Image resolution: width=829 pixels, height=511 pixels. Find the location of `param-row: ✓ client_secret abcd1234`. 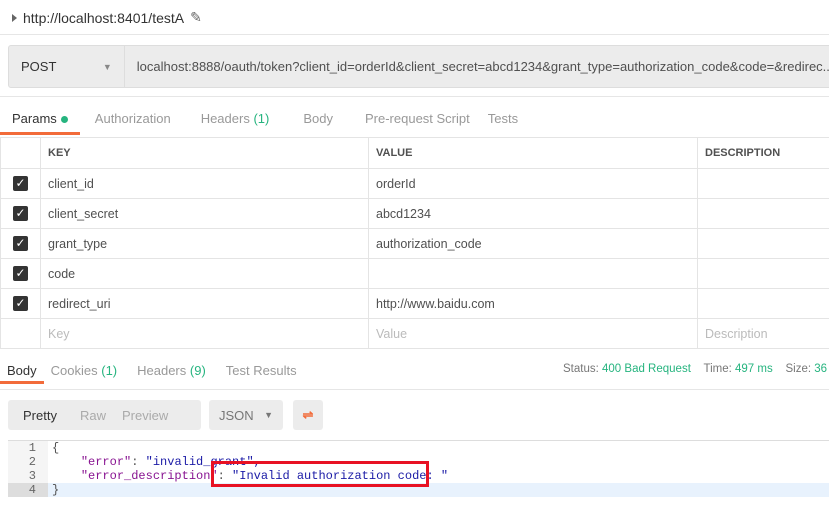

param-row: ✓ client_secret abcd1234 is located at coordinates (414, 213).